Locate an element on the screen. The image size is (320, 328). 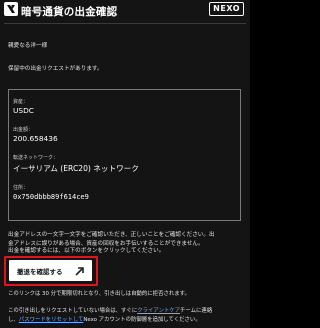
instruction-text: 出金を確認するには、以下のボタンをクリックしてください。 is located at coordinates (86, 251).